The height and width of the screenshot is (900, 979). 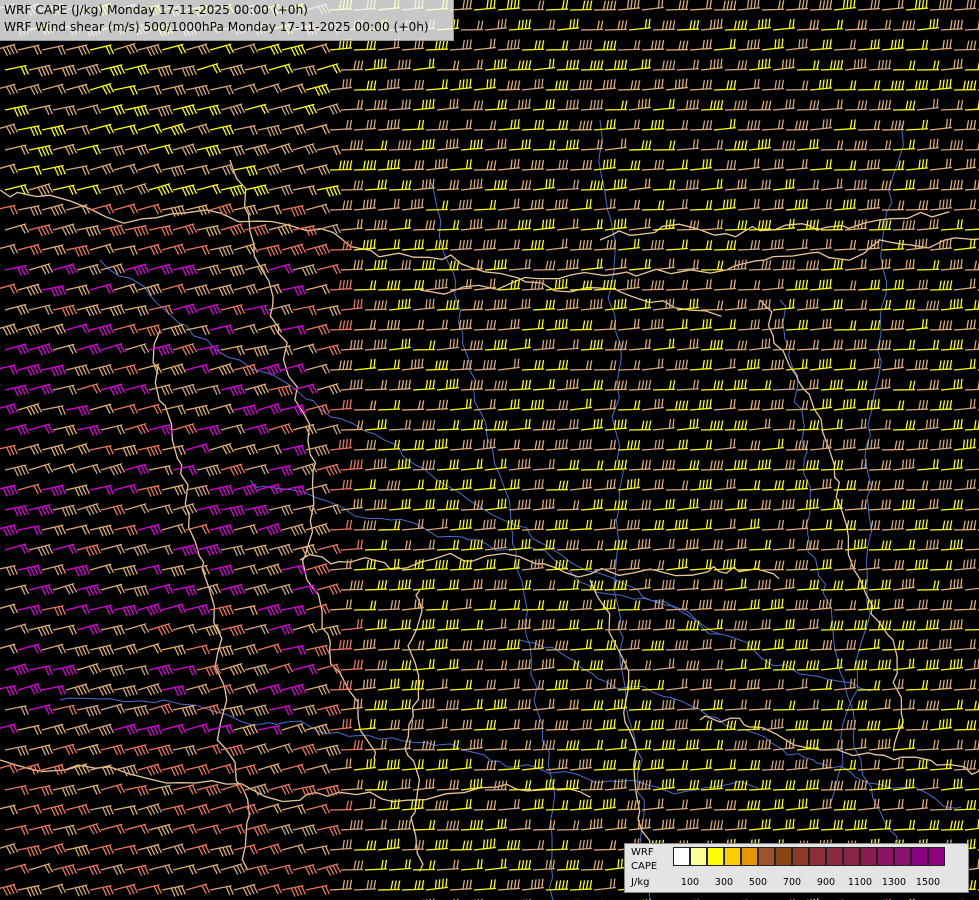 I want to click on legend-tick-label: 1500, so click(x=928, y=882).